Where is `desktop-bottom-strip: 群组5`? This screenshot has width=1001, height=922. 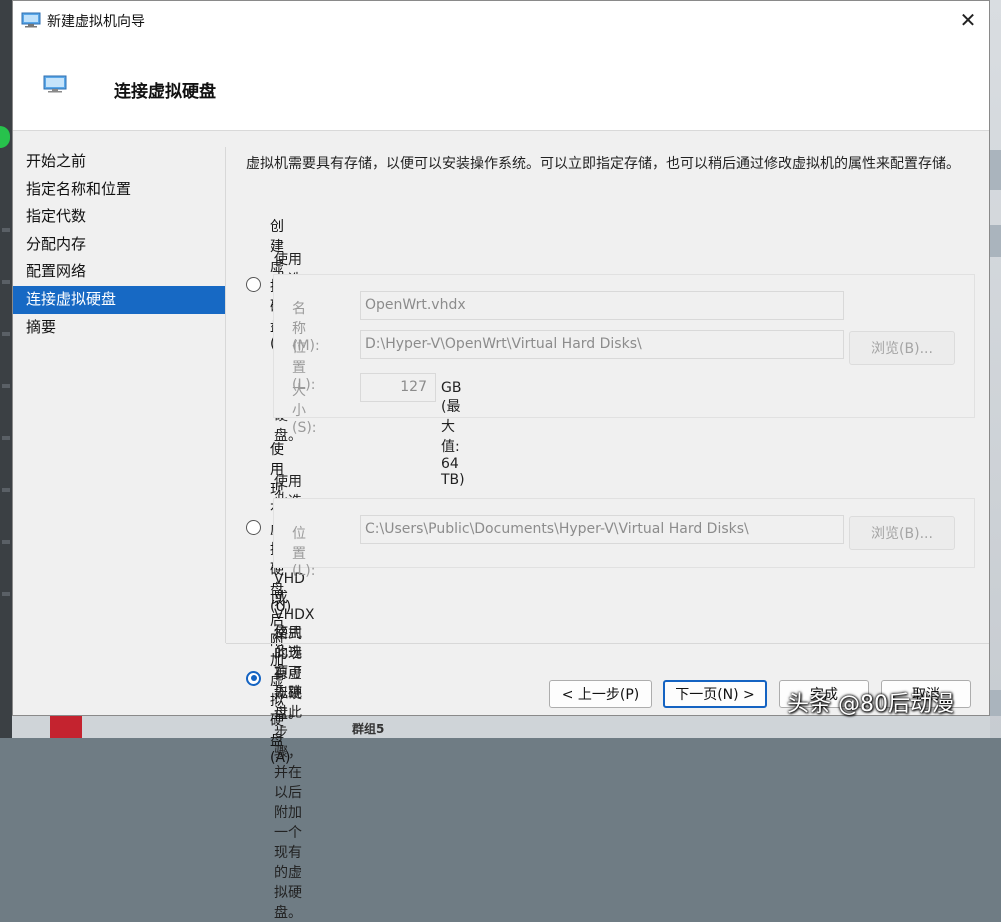 desktop-bottom-strip: 群组5 is located at coordinates (501, 727).